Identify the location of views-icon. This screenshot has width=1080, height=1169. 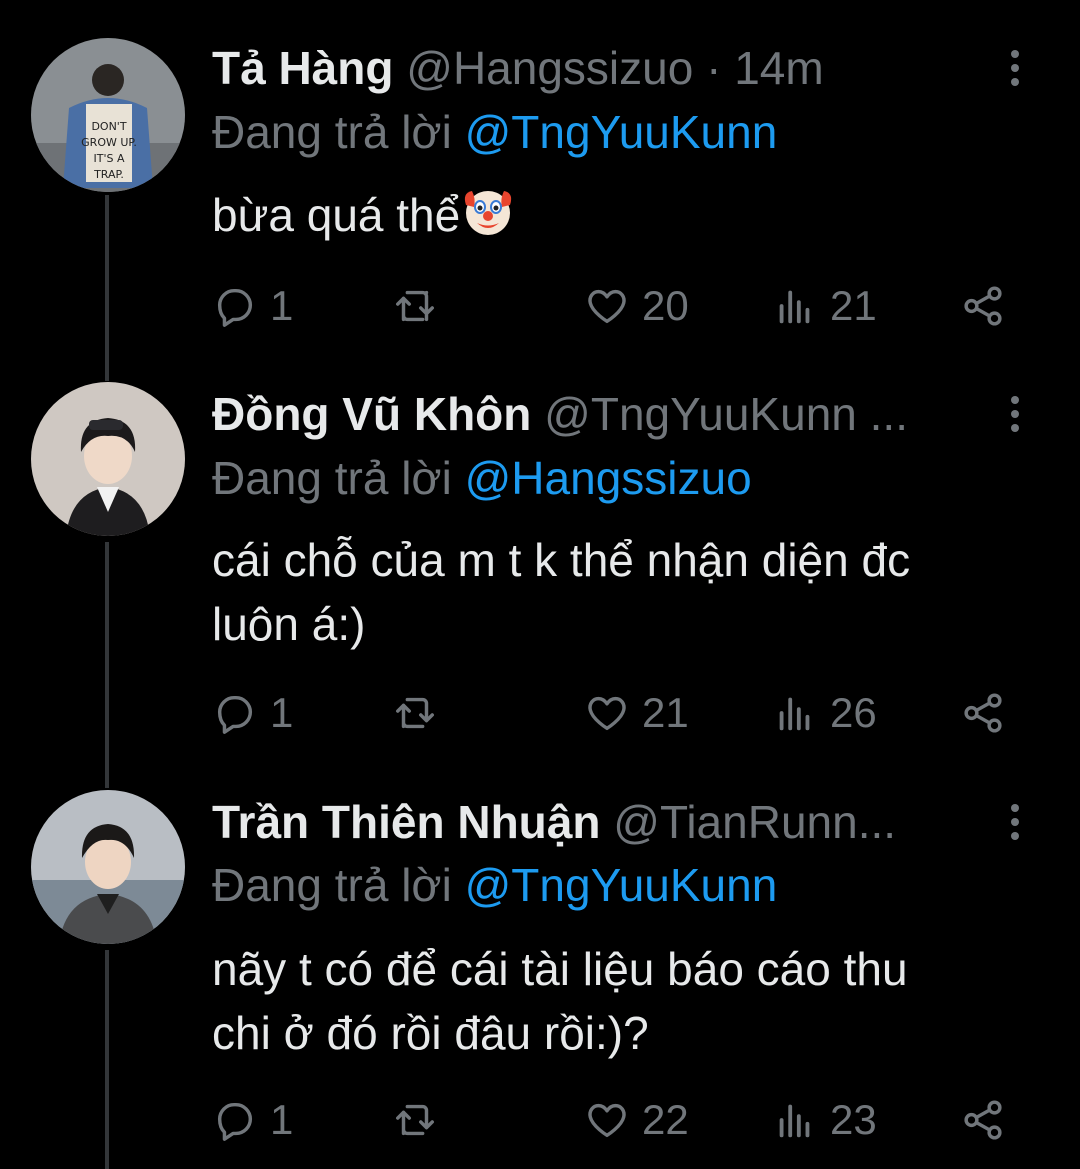
(794, 1121).